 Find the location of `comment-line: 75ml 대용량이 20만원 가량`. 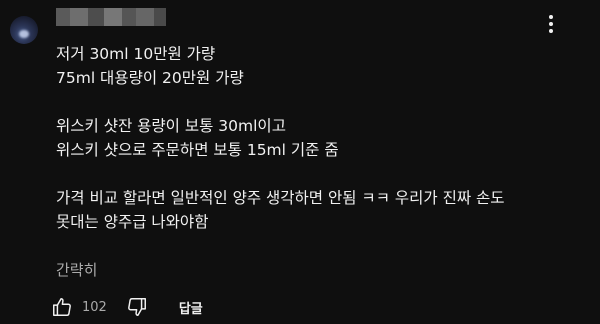

comment-line: 75ml 대용량이 20만원 가량 is located at coordinates (150, 78).